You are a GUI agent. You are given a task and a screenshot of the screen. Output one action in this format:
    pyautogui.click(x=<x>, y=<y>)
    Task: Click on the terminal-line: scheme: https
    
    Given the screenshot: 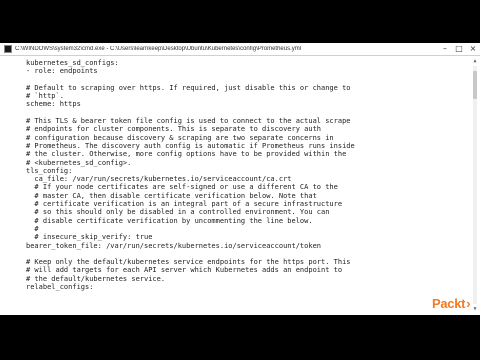 What is the action you would take?
    pyautogui.click(x=53, y=104)
    